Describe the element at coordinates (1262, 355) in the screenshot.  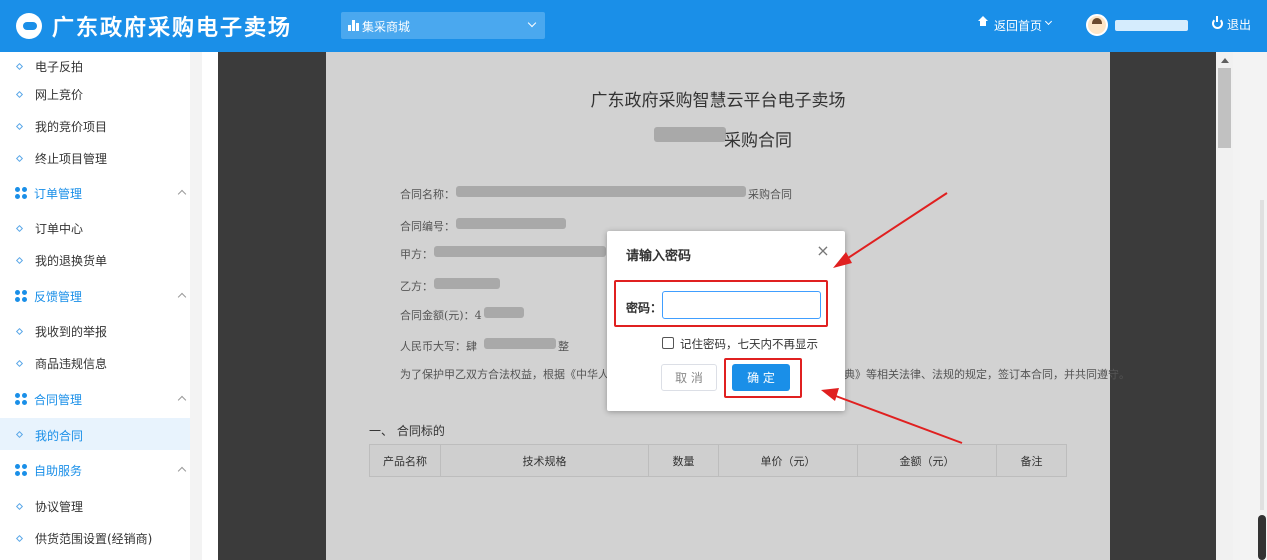
I see `page-scrollbar-track` at that location.